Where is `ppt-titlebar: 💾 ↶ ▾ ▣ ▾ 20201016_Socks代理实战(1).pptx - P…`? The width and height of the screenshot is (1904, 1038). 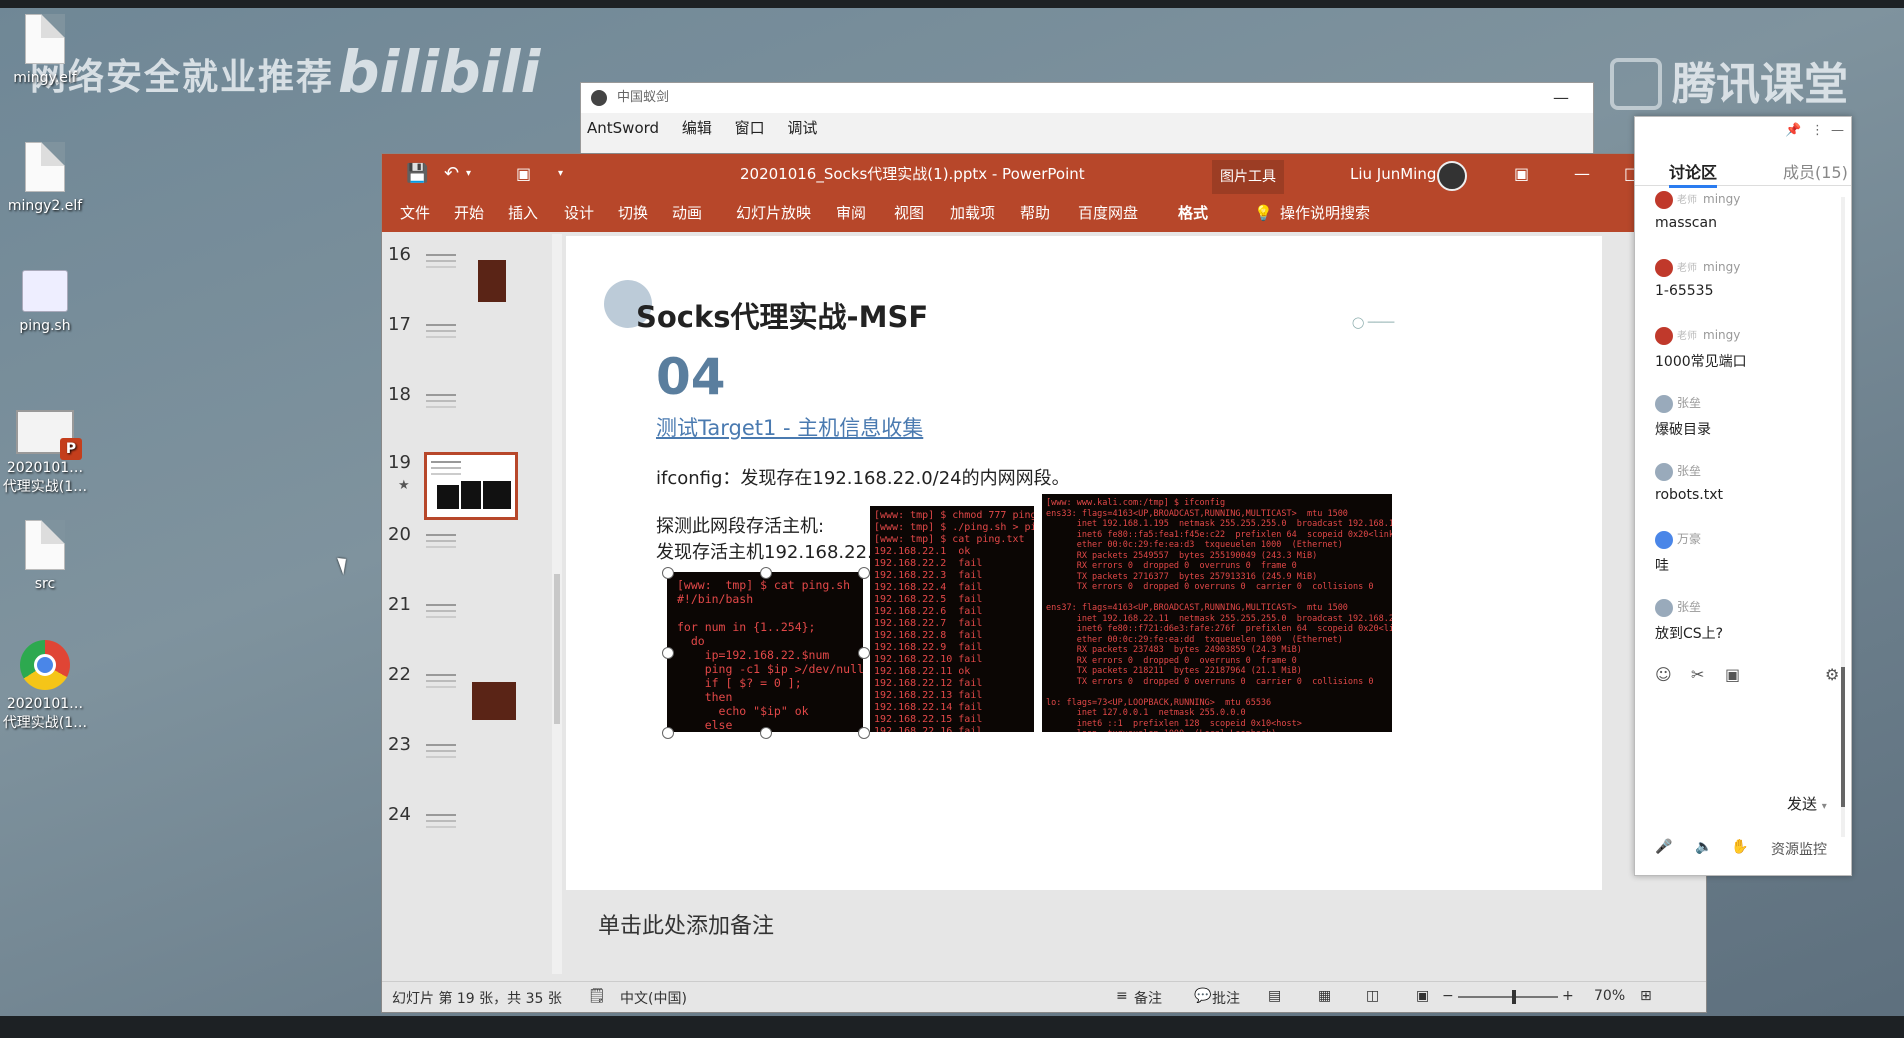 ppt-titlebar: 💾 ↶ ▾ ▣ ▾ 20201016_Socks代理实战(1).pptx - P… is located at coordinates (1044, 174).